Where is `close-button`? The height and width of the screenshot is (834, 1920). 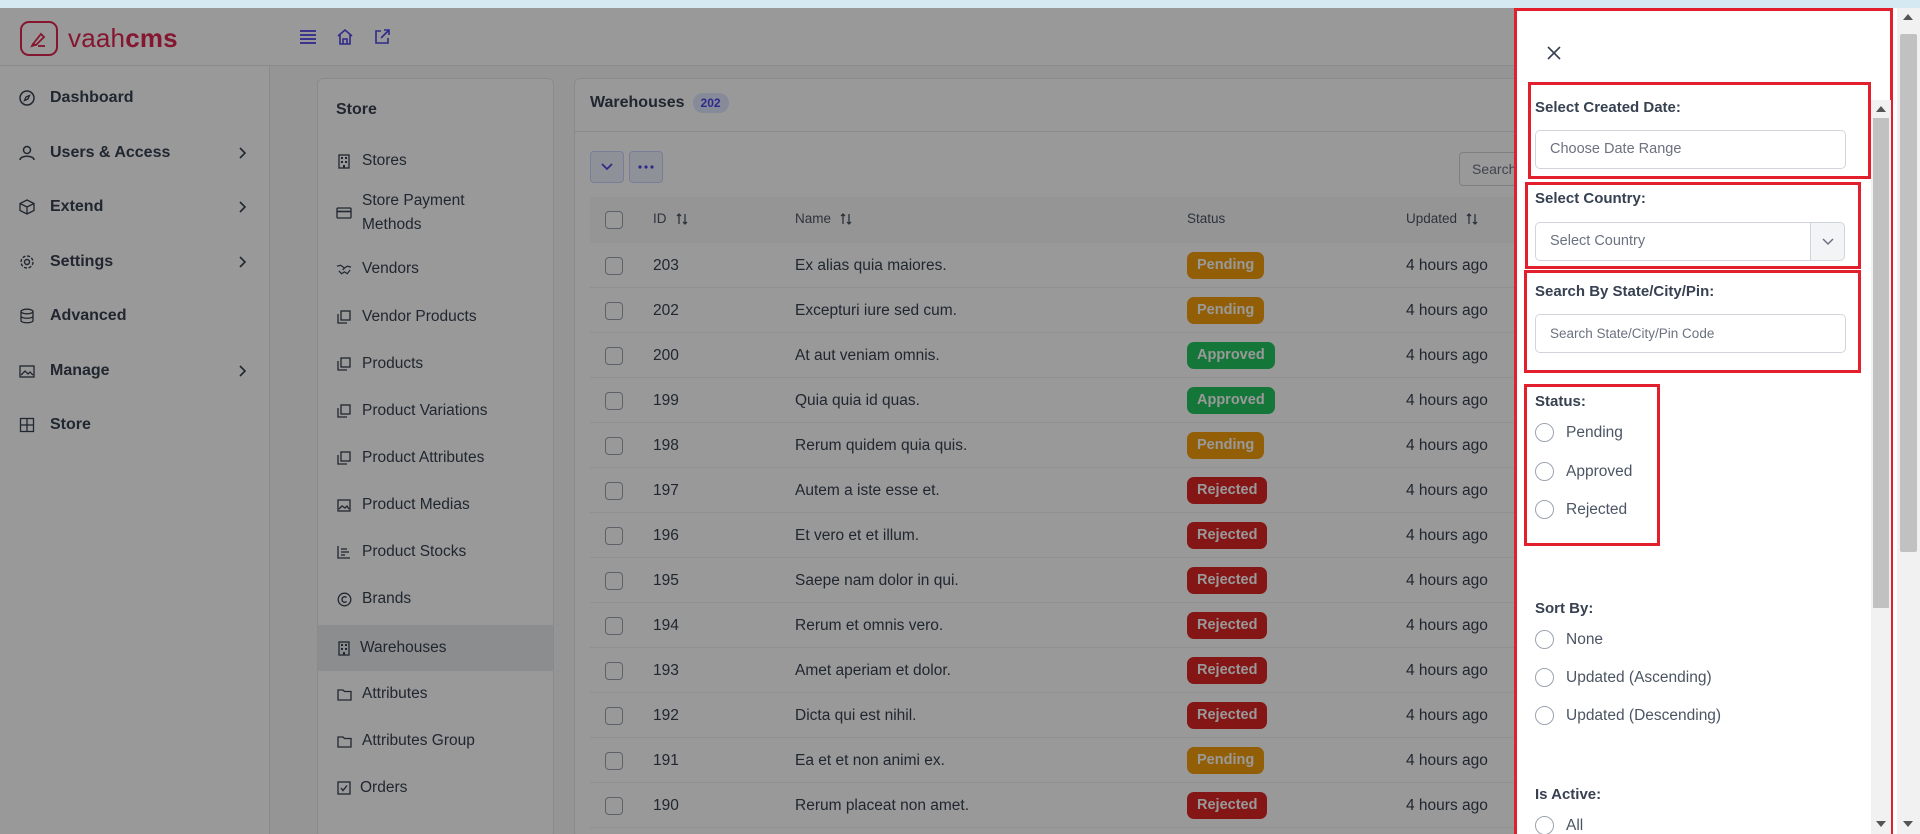
close-button is located at coordinates (1554, 53).